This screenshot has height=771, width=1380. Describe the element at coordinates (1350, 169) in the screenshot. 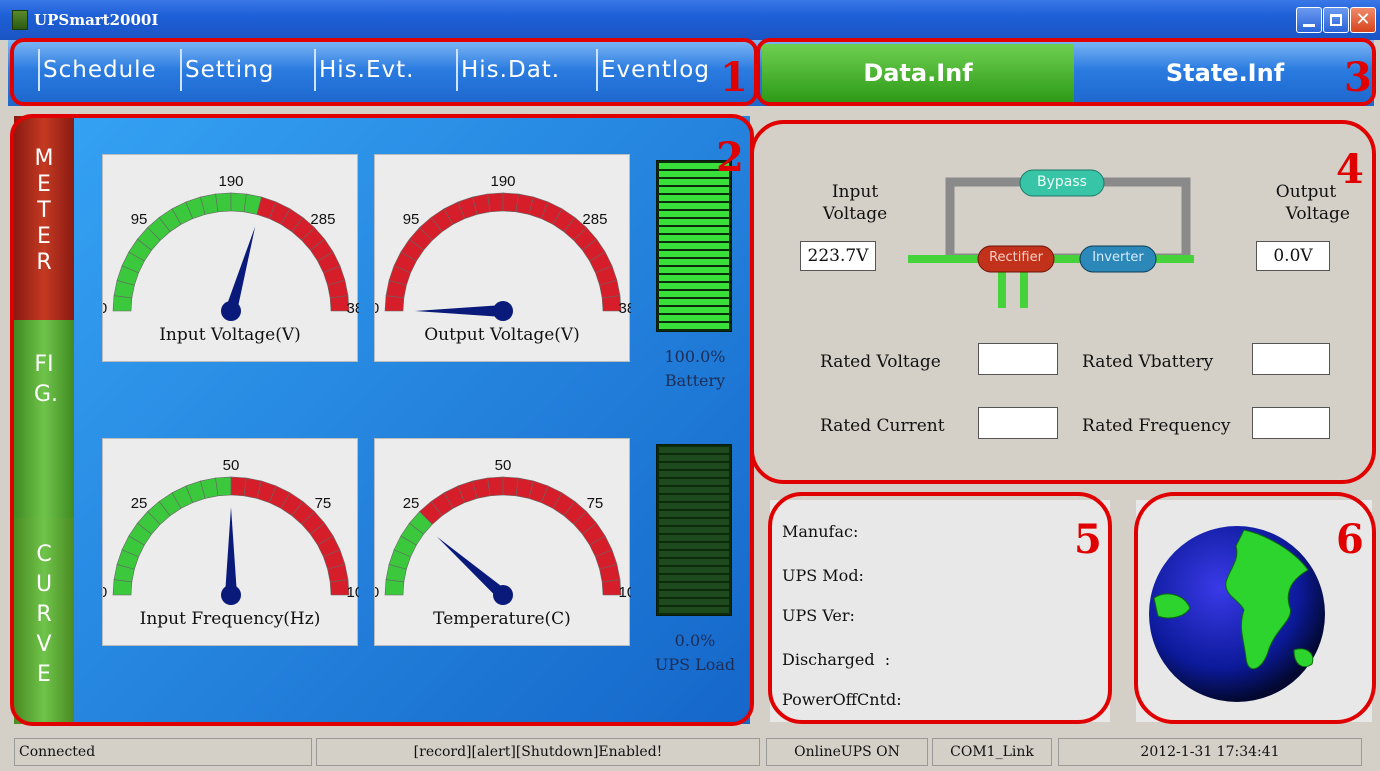

I see `annotation-number-4: 4` at that location.